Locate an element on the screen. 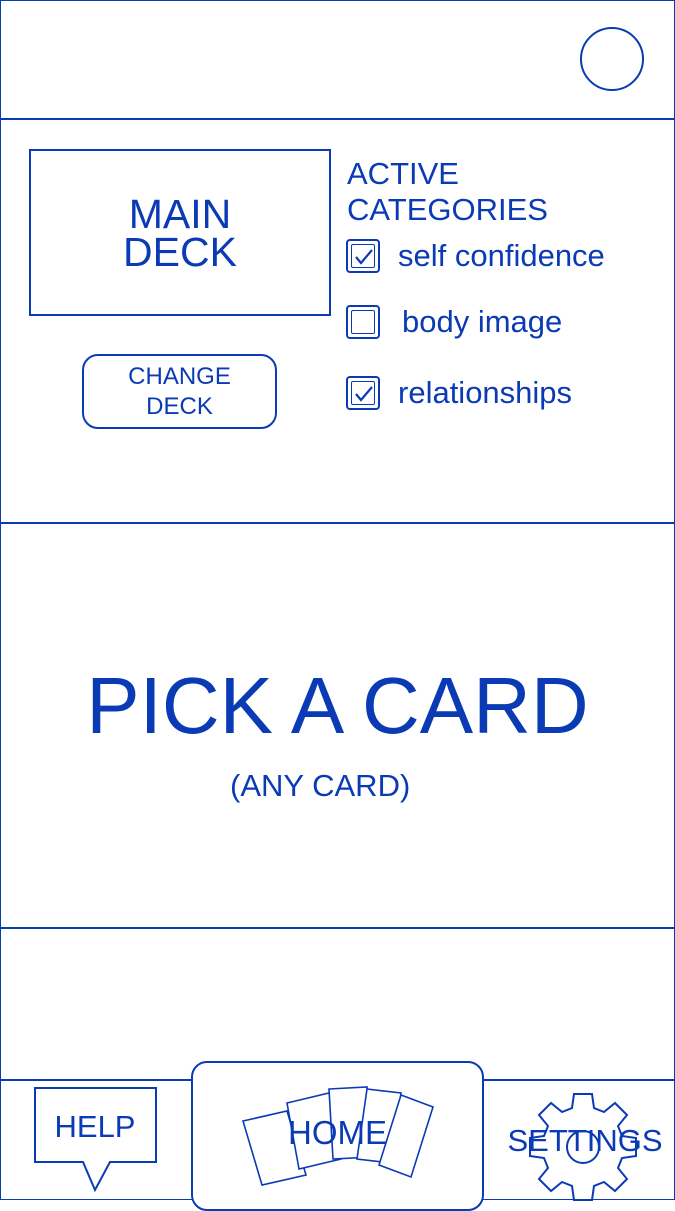 The width and height of the screenshot is (675, 1211). deck-title: MAIN DECK is located at coordinates (180, 232).